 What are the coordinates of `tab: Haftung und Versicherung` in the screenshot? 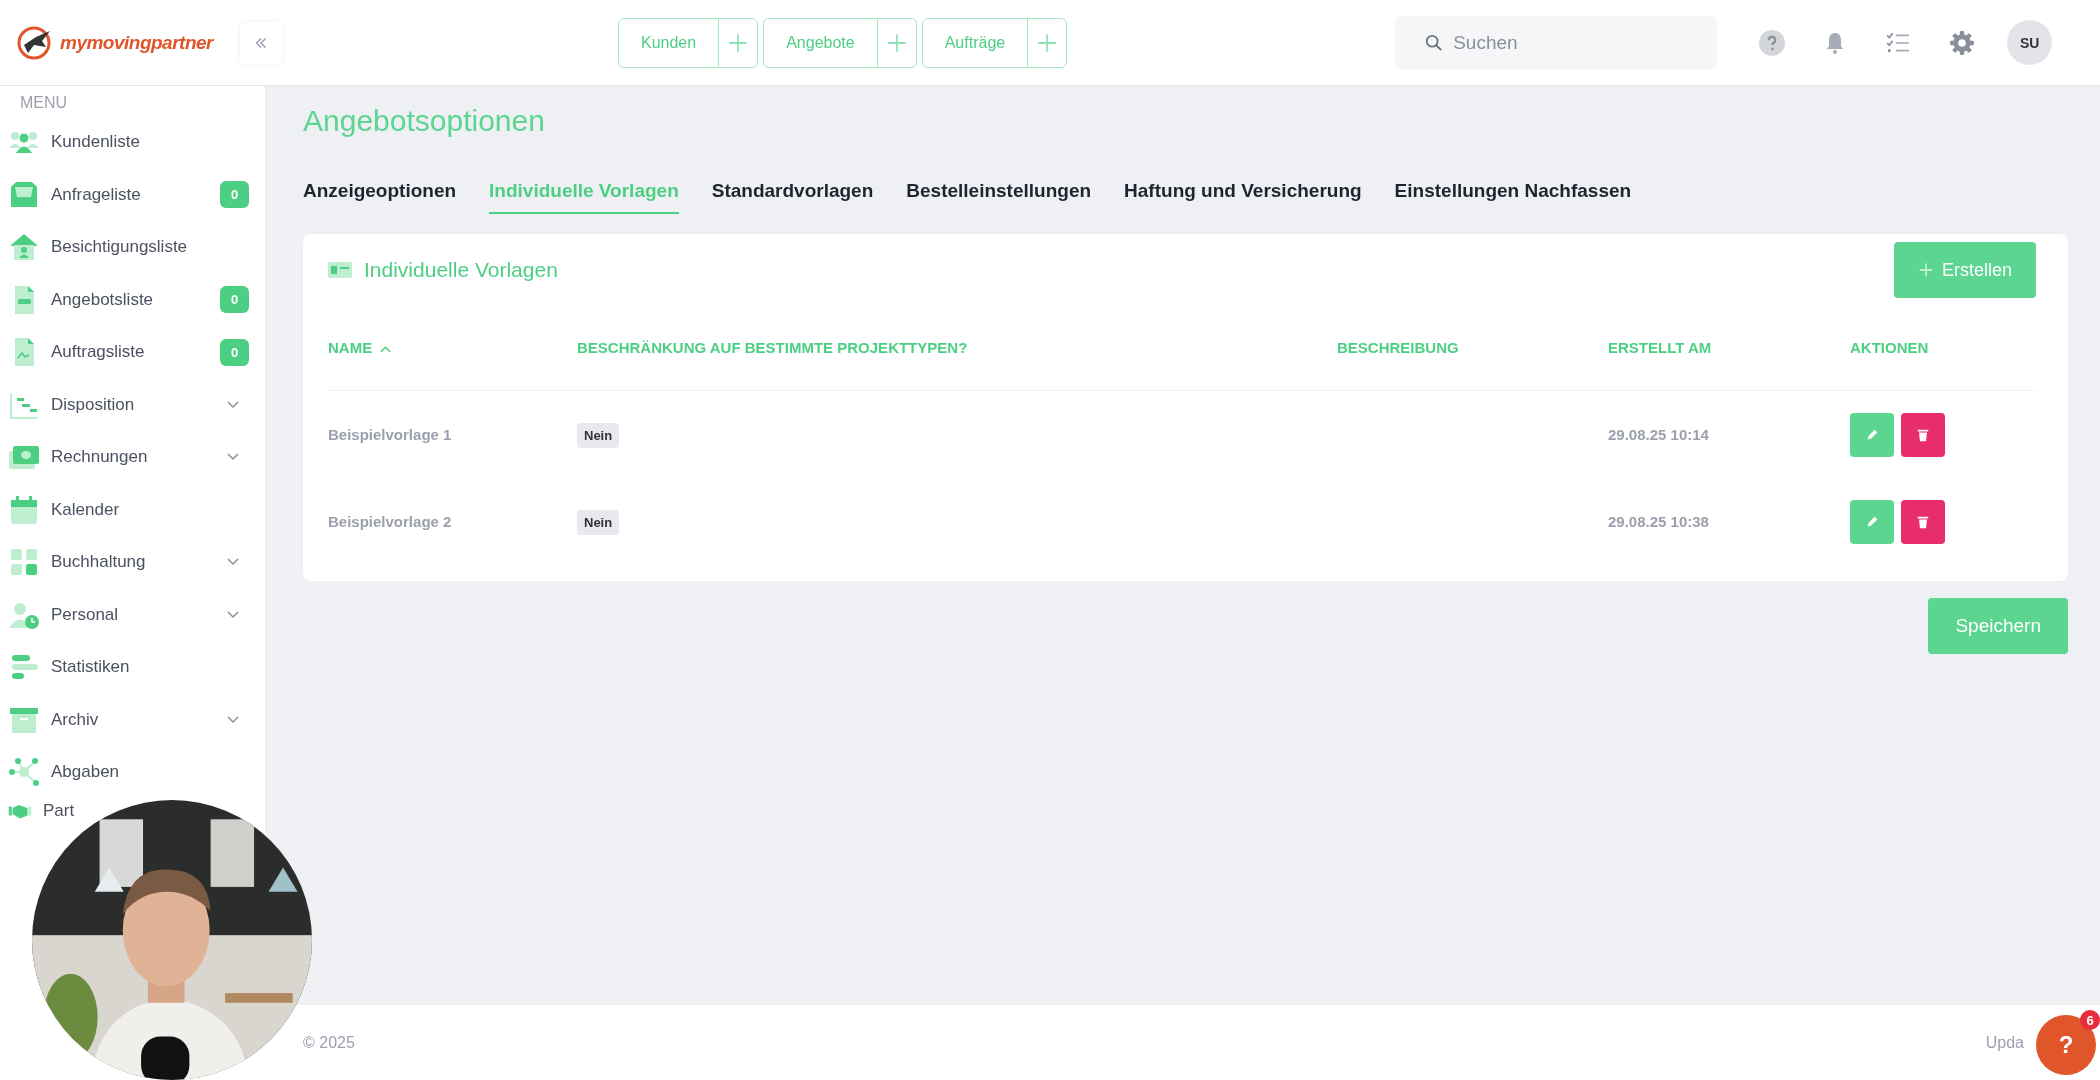 It's located at (1243, 197).